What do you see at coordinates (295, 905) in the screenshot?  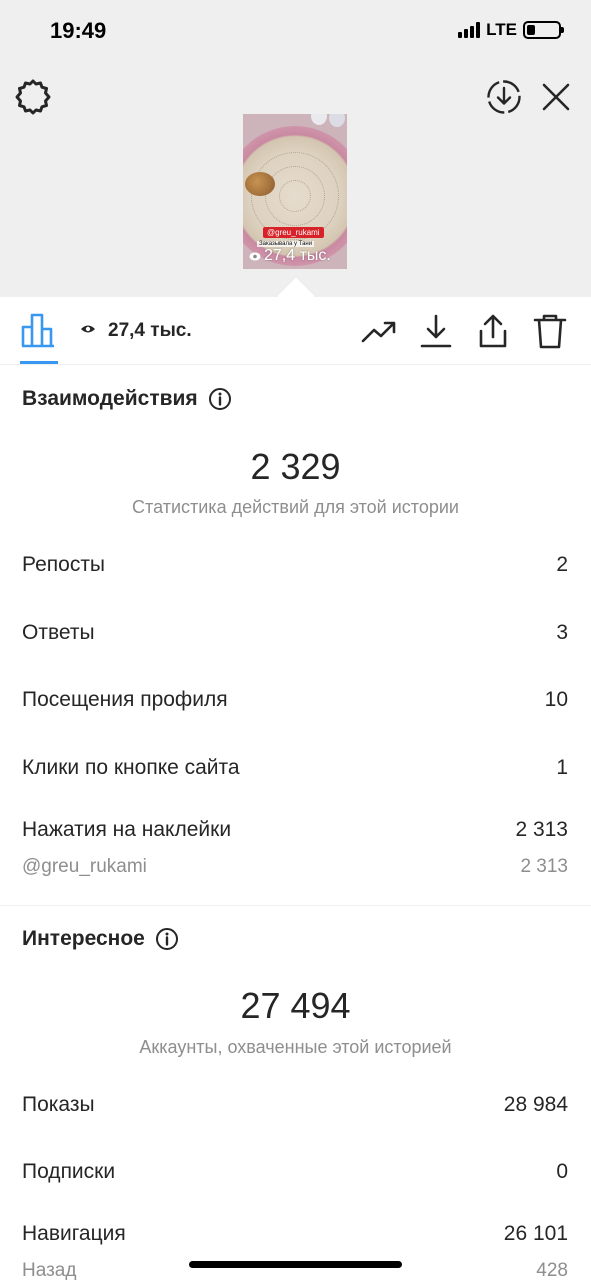 I see `section-divider` at bounding box center [295, 905].